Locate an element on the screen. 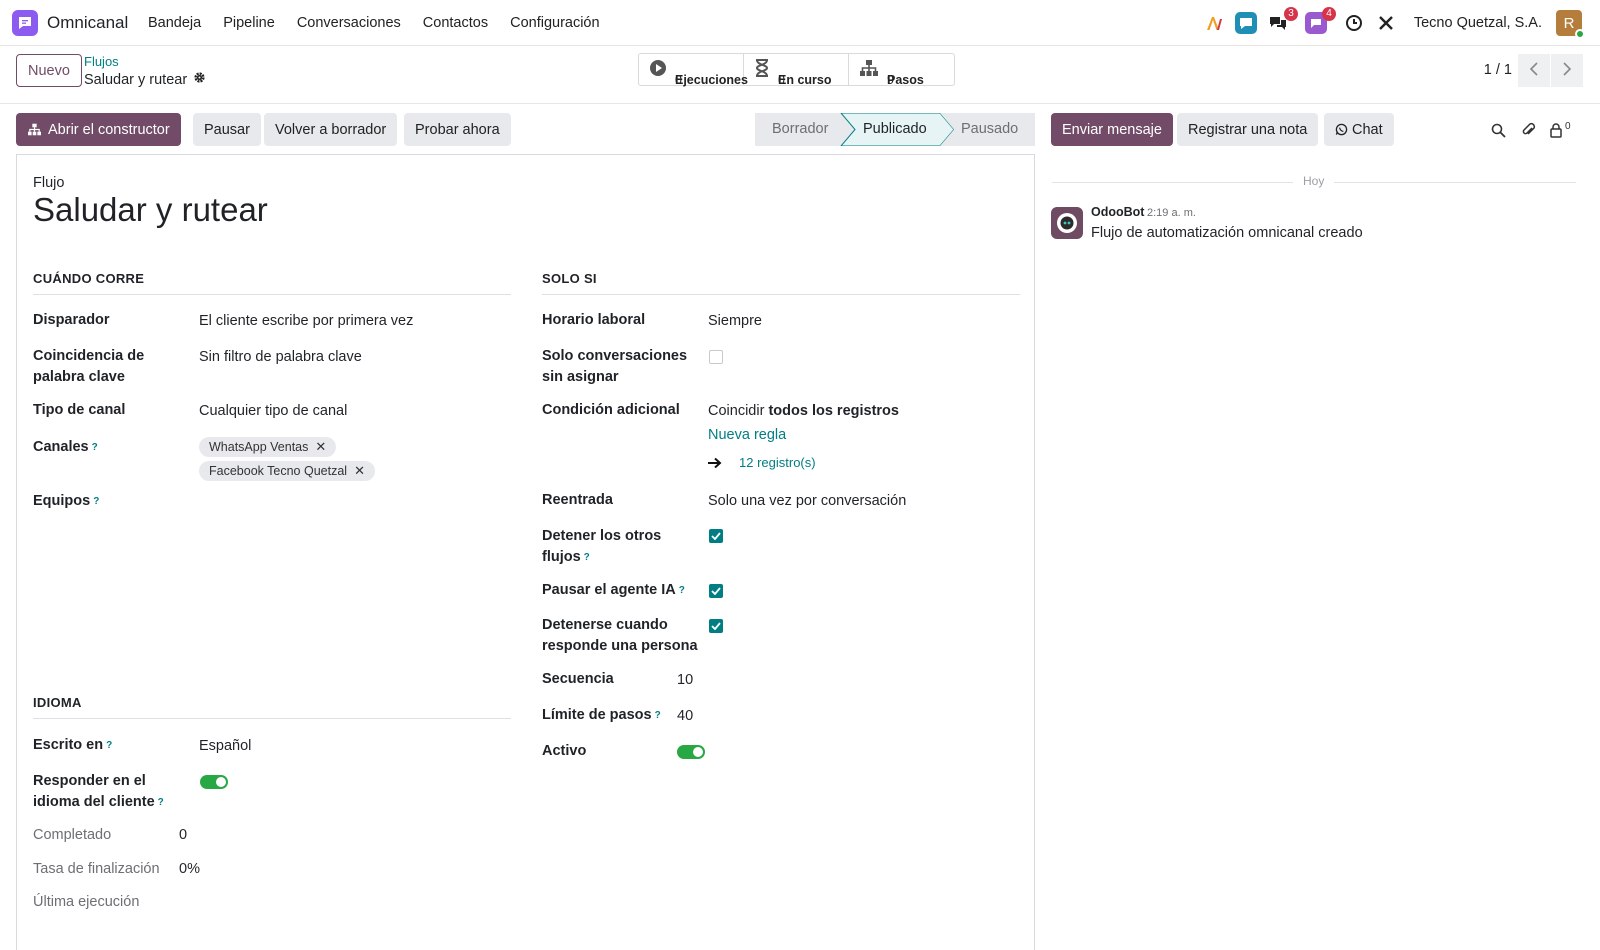  stop-human-checkbox is located at coordinates (716, 626).